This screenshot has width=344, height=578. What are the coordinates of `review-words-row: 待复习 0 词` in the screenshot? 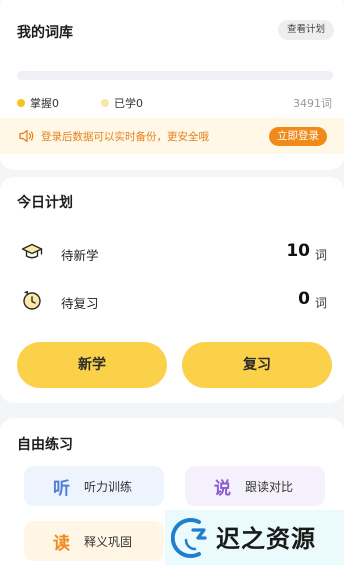 It's located at (172, 301).